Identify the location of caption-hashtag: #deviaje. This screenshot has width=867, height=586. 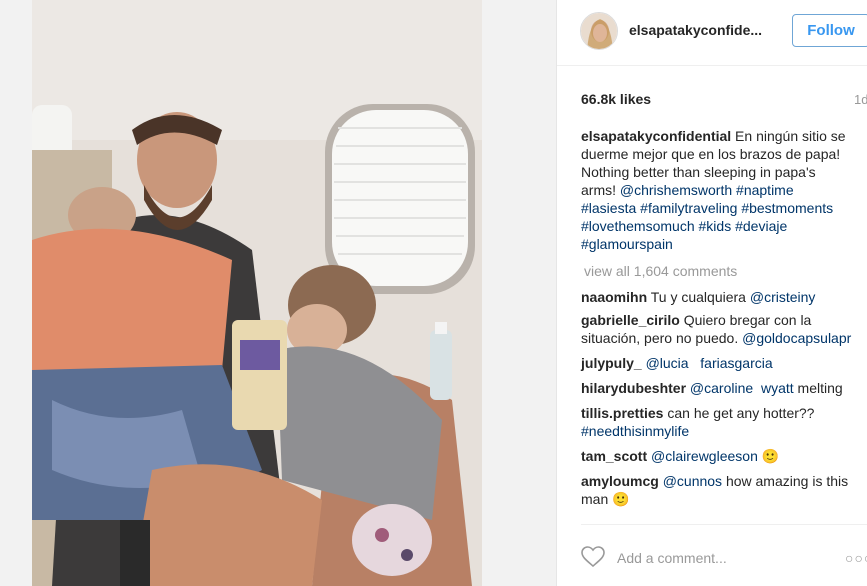
(761, 226).